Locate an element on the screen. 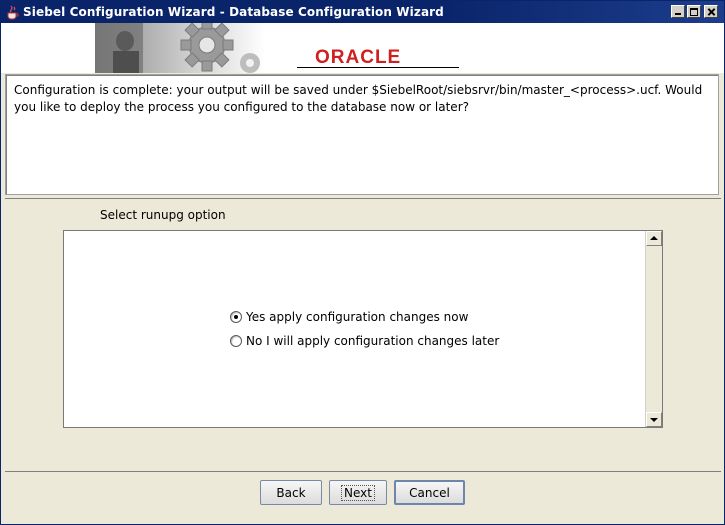  runupg-label: Select runupg option is located at coordinates (163, 215).